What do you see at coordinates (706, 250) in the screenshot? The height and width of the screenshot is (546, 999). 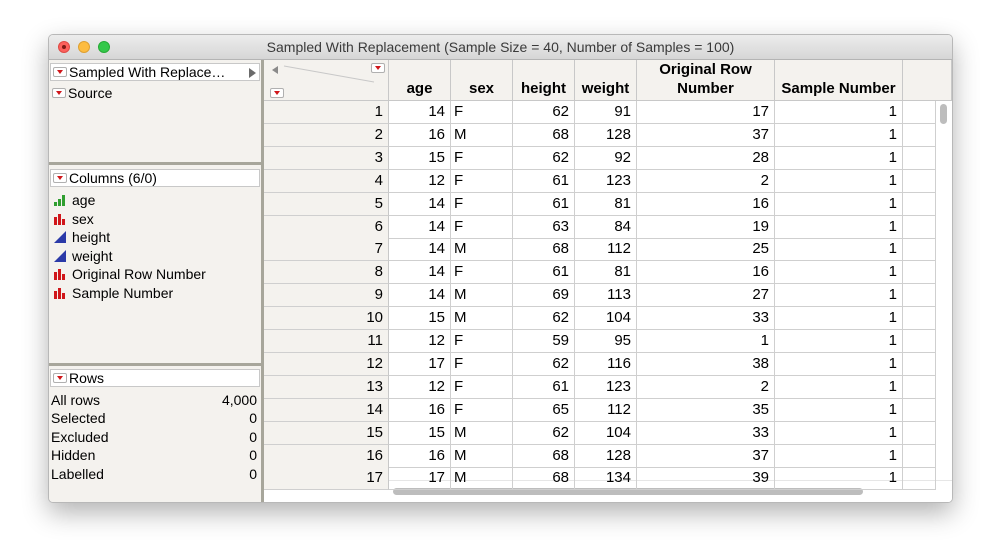 I see `table-cell: 25` at bounding box center [706, 250].